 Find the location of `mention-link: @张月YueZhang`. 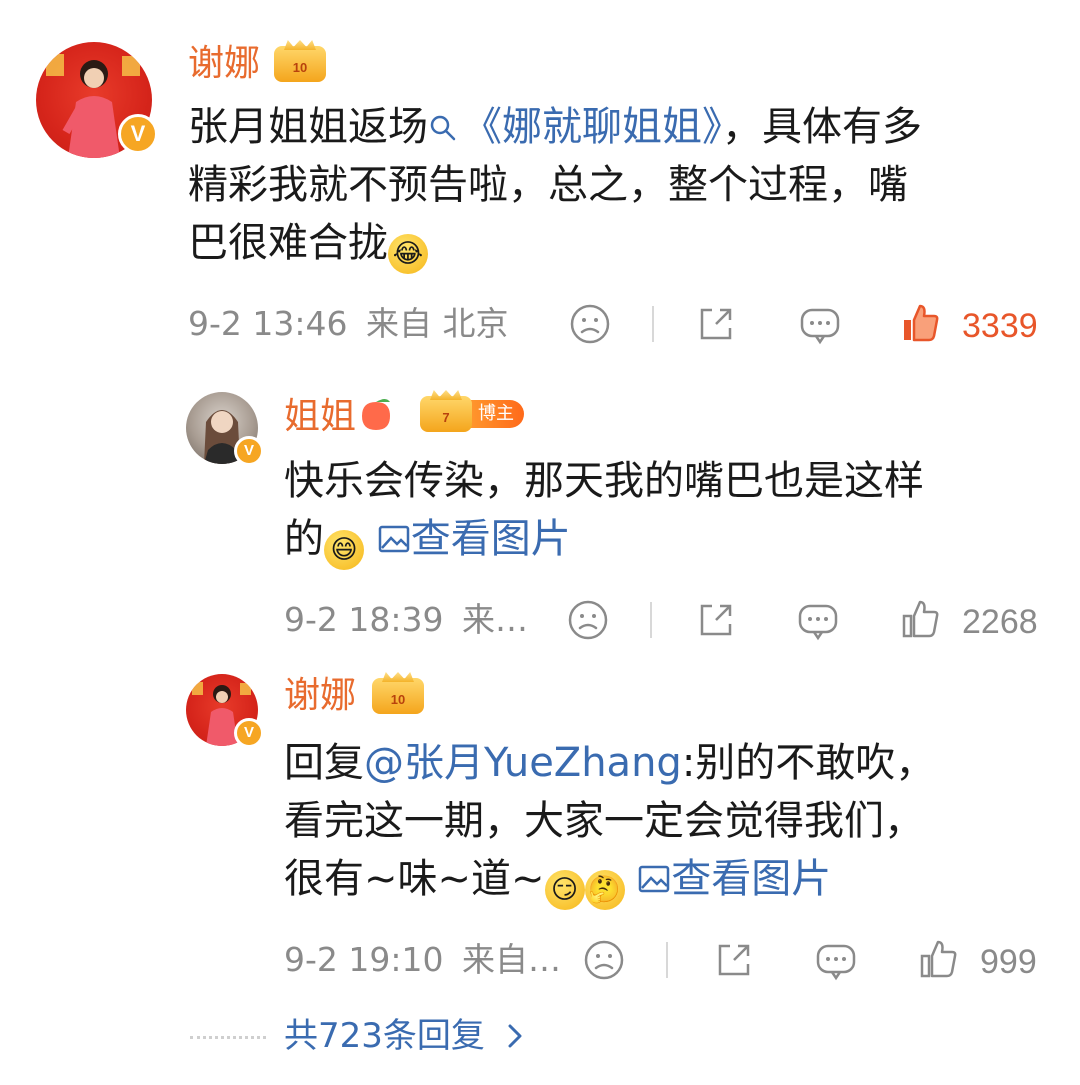

mention-link: @张月YueZhang is located at coordinates (523, 763).